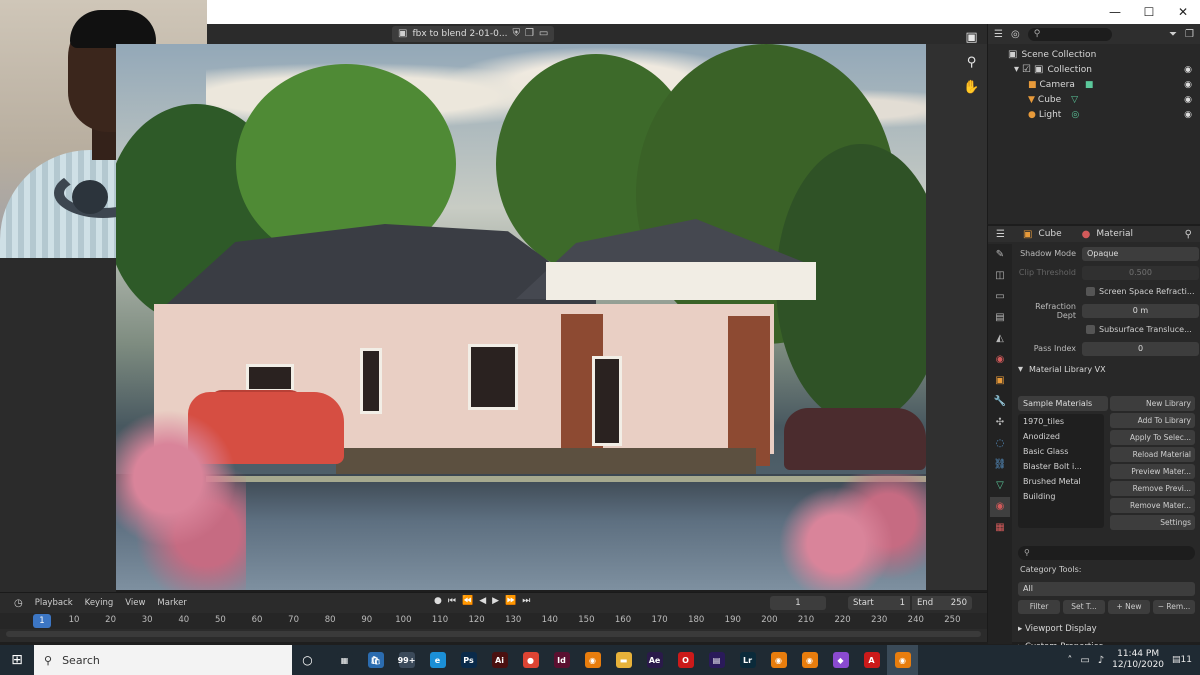 This screenshot has width=1200, height=675. What do you see at coordinates (902, 660) in the screenshot?
I see `taskbar-app-blender-active: ◉` at bounding box center [902, 660].